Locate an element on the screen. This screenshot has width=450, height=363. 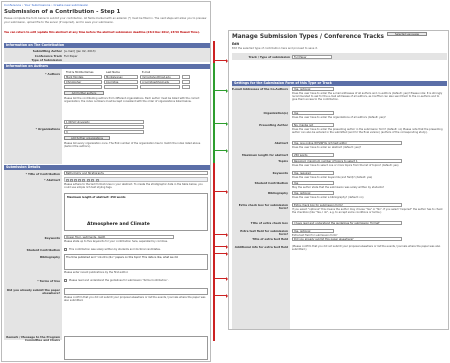
italic-icon is located at coordinates (71, 180).